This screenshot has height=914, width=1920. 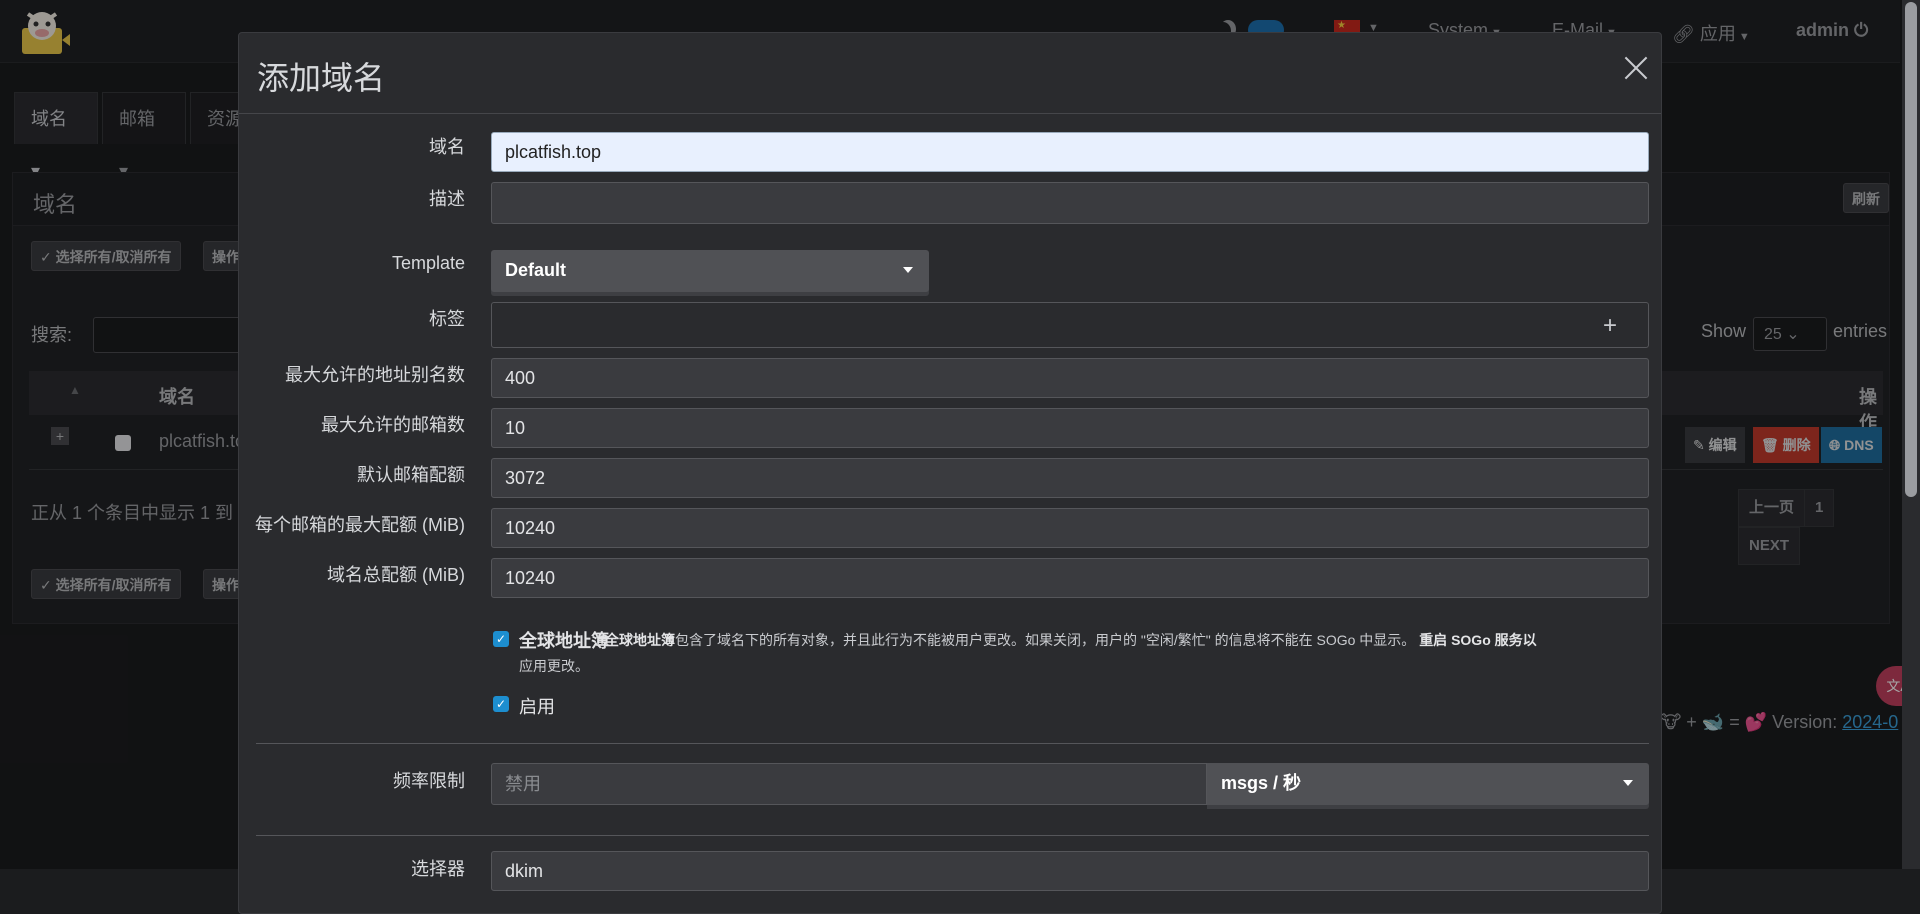 I want to click on max-mailboxes-input: 10, so click(x=1070, y=428).